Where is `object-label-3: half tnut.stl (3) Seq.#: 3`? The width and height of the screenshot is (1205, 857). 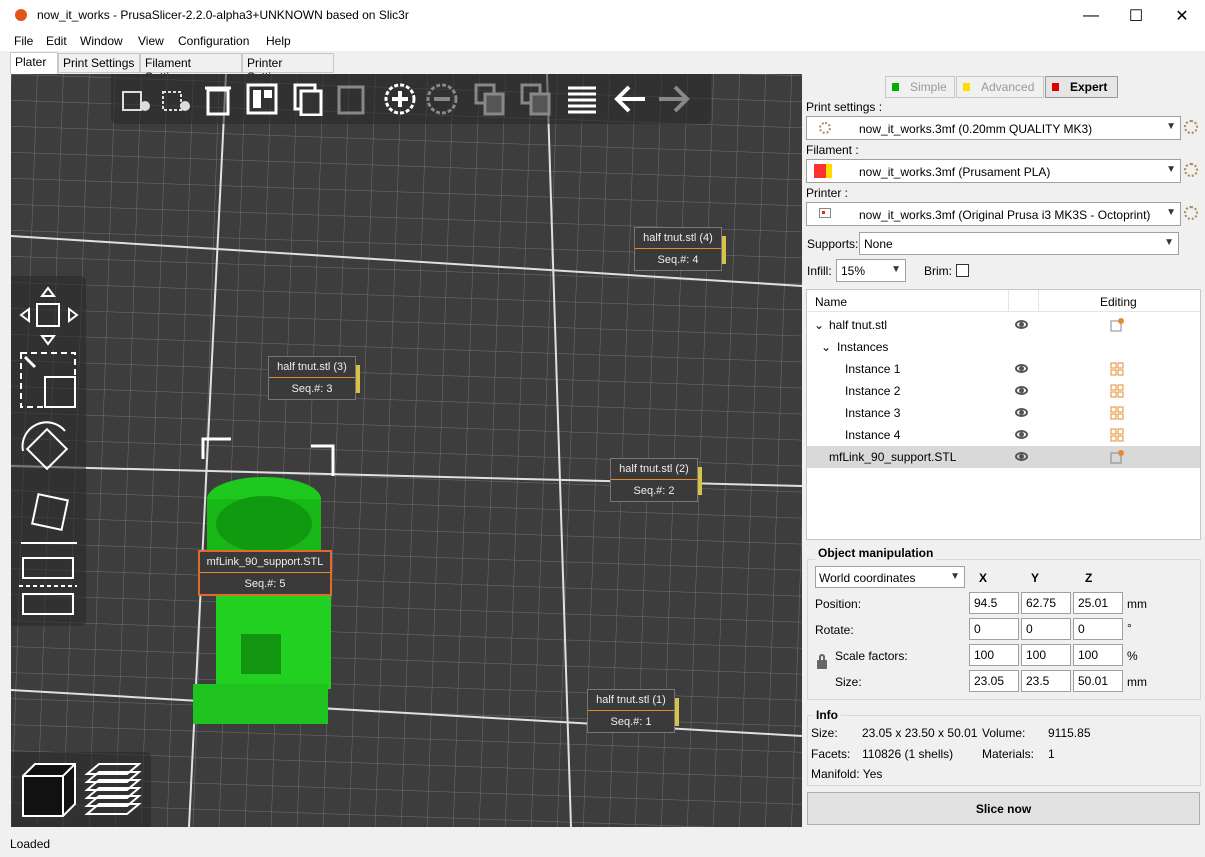 object-label-3: half tnut.stl (3) Seq.#: 3 is located at coordinates (314, 378).